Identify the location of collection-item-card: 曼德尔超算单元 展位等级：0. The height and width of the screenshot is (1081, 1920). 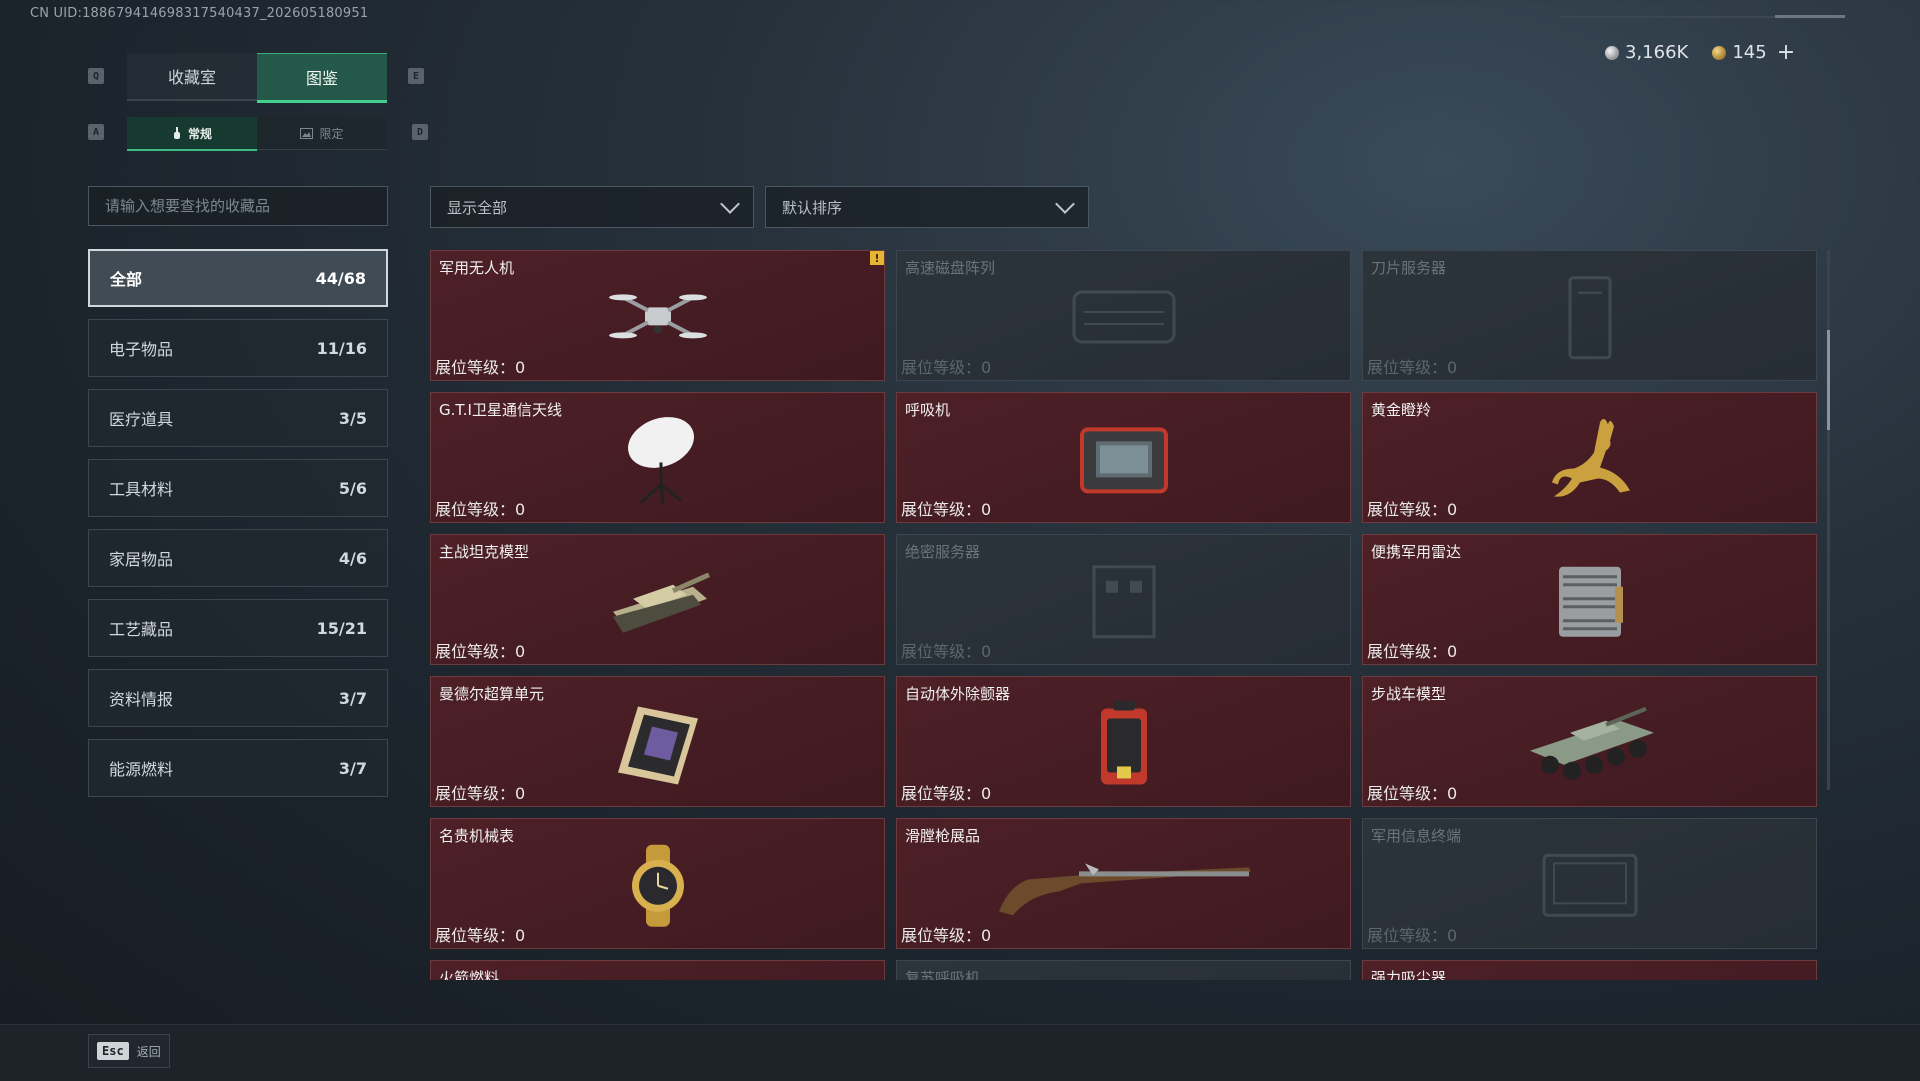
(657, 741).